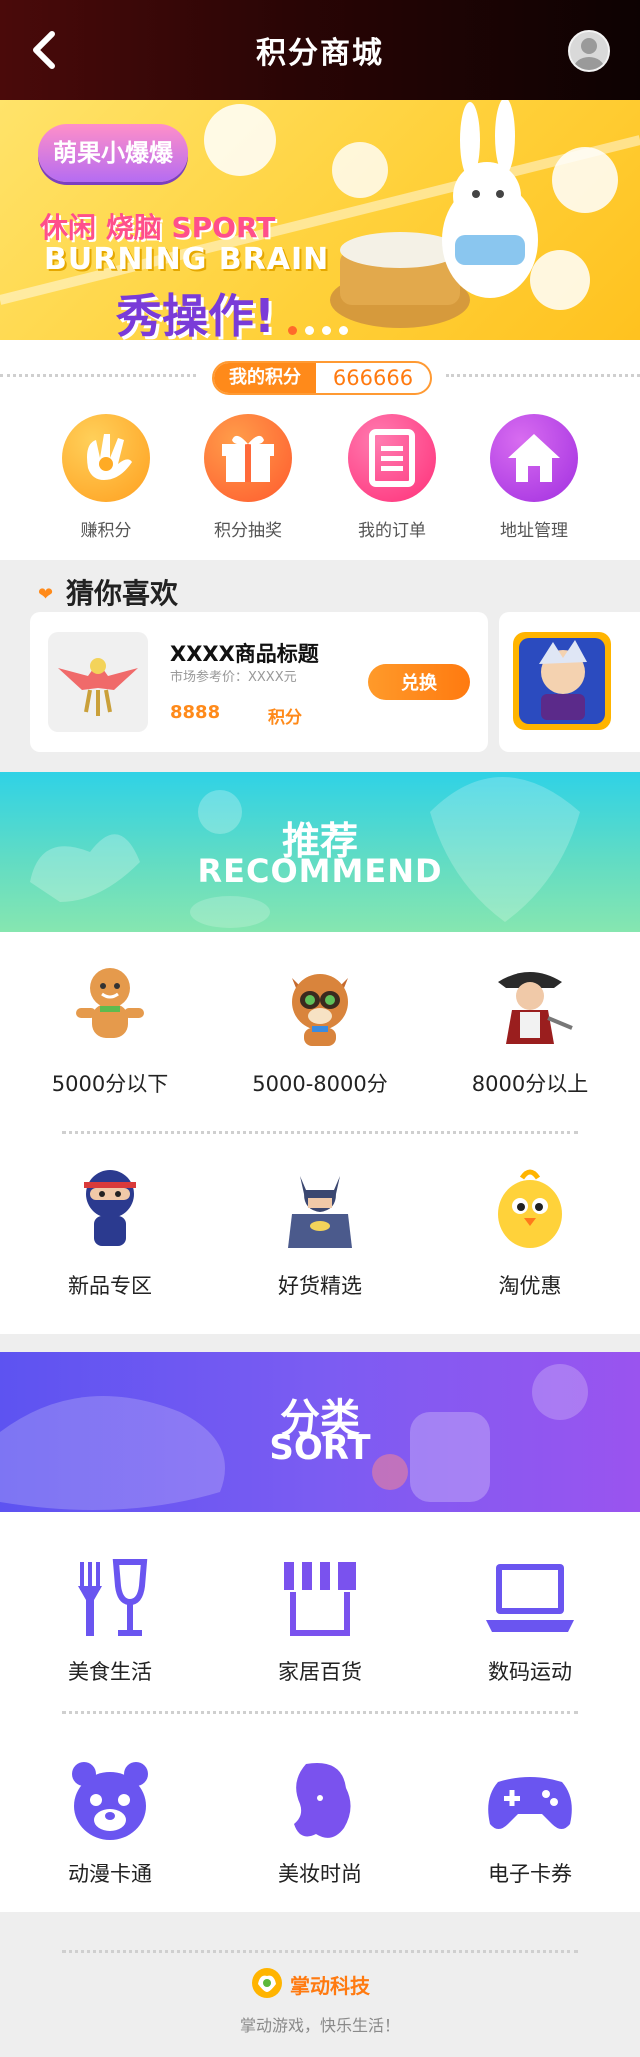 The image size is (640, 2057). I want to click on category-item: 电子卡券, so click(530, 1823).